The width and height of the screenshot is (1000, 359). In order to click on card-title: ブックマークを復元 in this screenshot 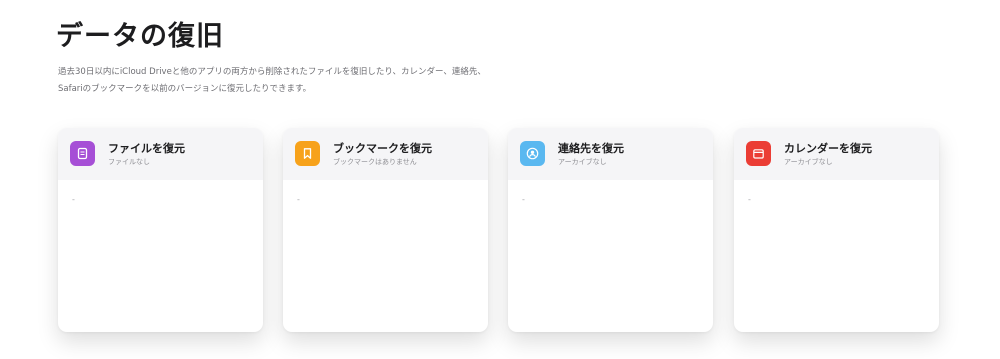, I will do `click(382, 148)`.